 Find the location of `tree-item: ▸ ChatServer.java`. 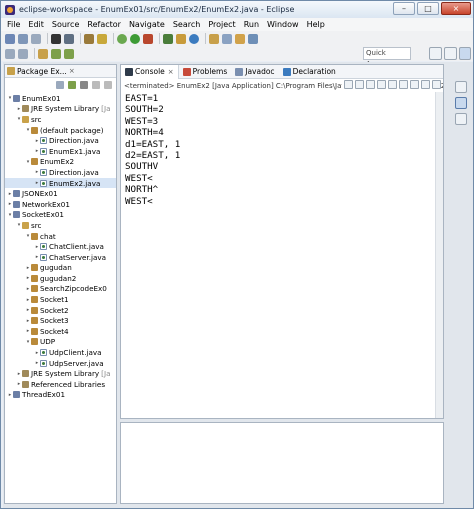

tree-item: ▸ ChatServer.java is located at coordinates (60, 257).